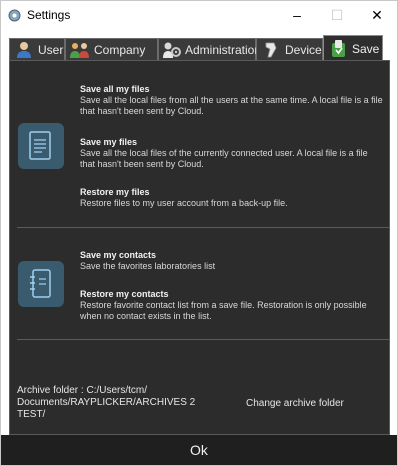 This screenshot has width=398, height=466. What do you see at coordinates (199, 15) in the screenshot?
I see `title-bar: Settings – ☐ ✕` at bounding box center [199, 15].